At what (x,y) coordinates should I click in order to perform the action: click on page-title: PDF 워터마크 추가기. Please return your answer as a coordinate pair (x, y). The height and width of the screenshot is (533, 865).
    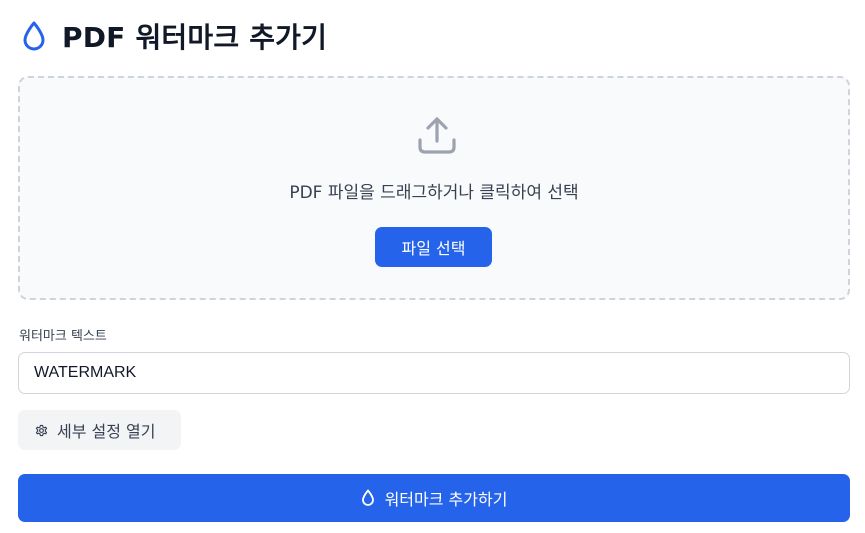
    Looking at the image, I should click on (195, 37).